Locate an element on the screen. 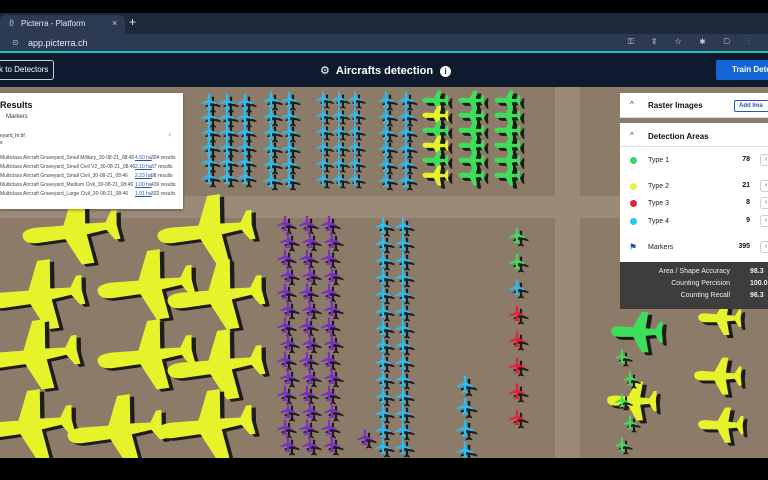 This screenshot has height=480, width=768. extensions-icon: ✱ is located at coordinates (706, 41).